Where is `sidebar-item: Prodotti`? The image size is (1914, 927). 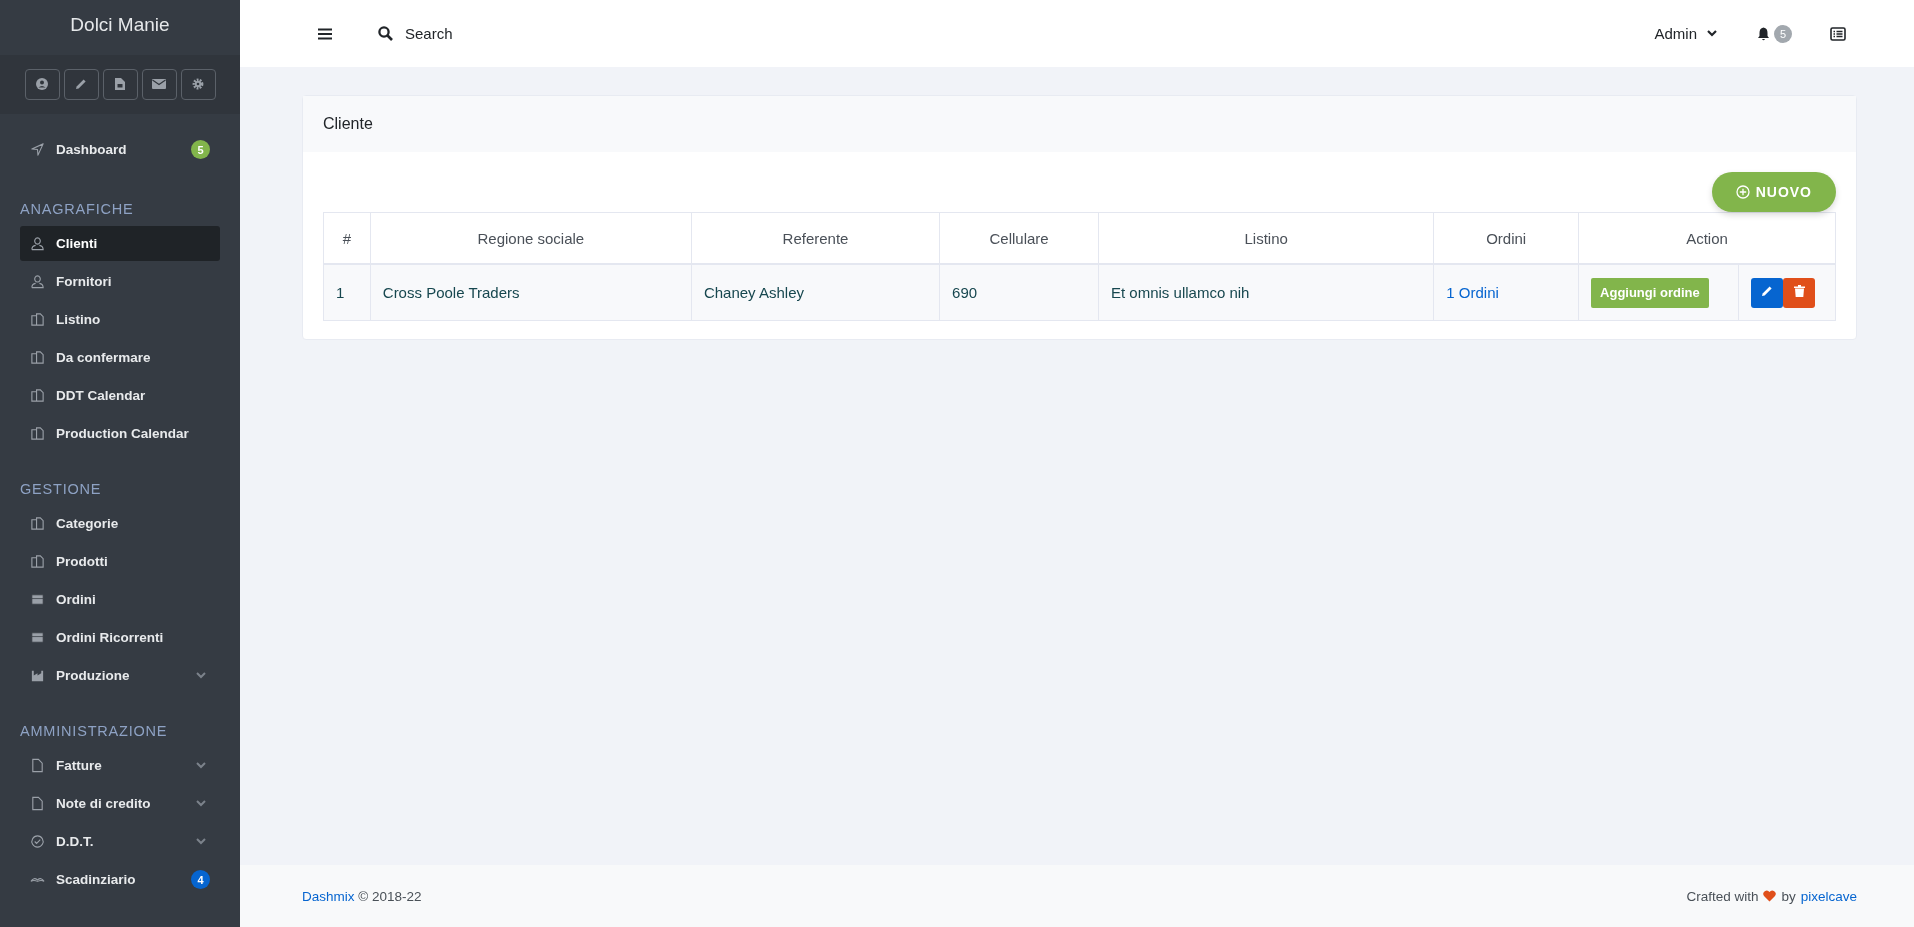 sidebar-item: Prodotti is located at coordinates (120, 561).